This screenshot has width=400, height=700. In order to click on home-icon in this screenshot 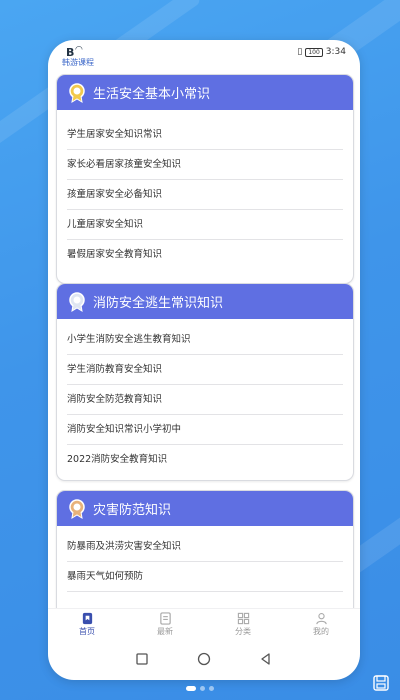, I will do `click(87, 618)`.